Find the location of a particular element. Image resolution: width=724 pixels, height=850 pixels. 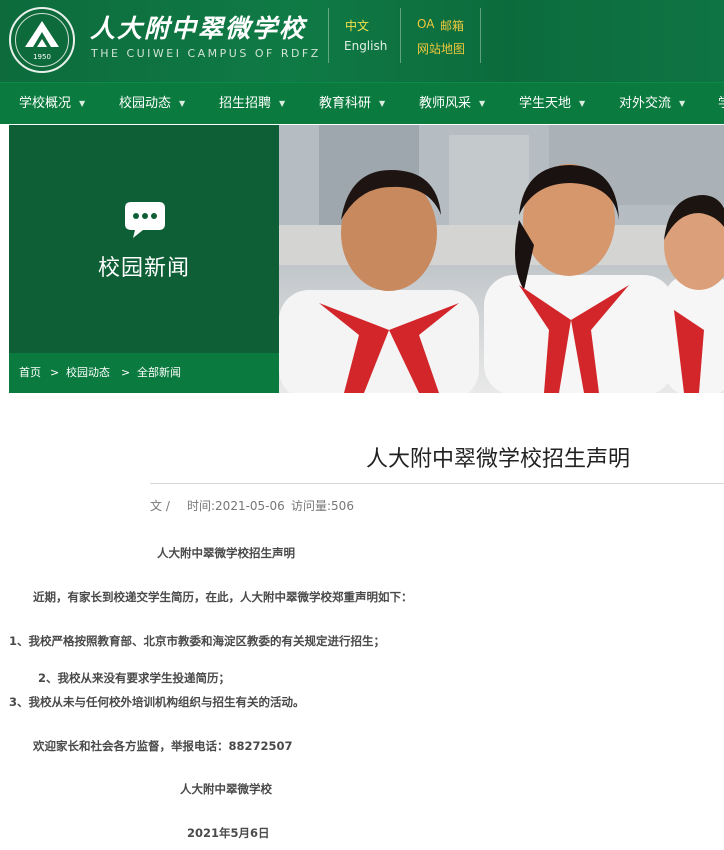

nav-item-students: 学生天地 ▼ is located at coordinates (552, 103).